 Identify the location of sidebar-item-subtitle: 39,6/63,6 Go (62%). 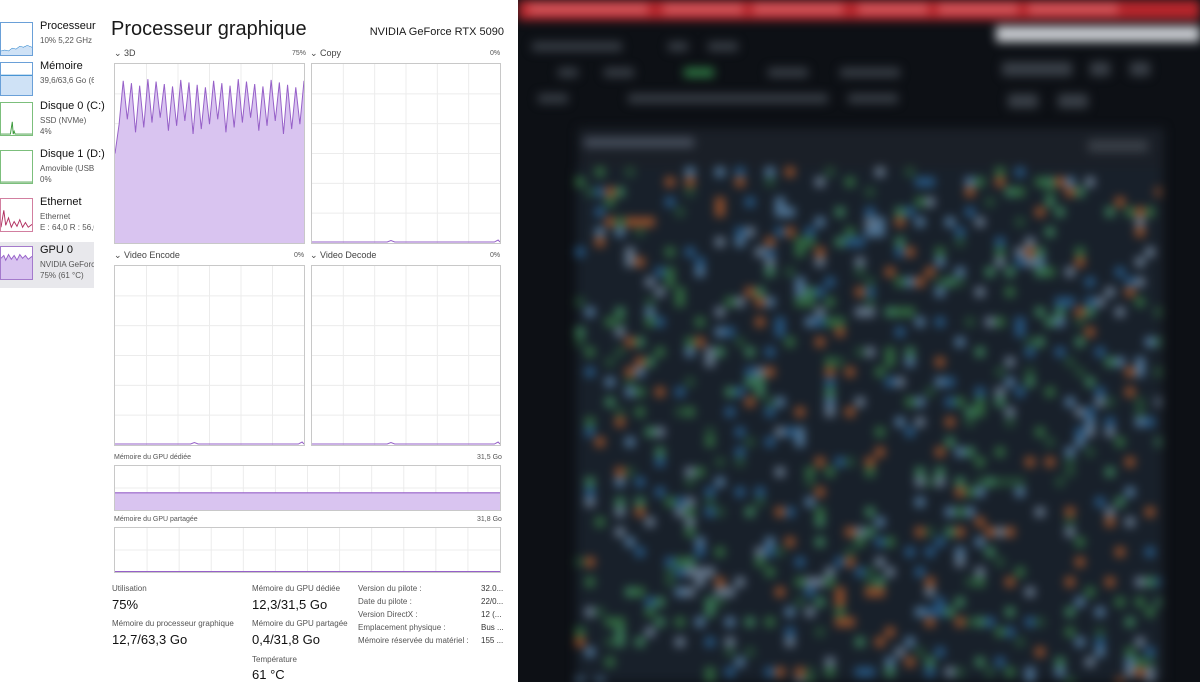
(67, 80).